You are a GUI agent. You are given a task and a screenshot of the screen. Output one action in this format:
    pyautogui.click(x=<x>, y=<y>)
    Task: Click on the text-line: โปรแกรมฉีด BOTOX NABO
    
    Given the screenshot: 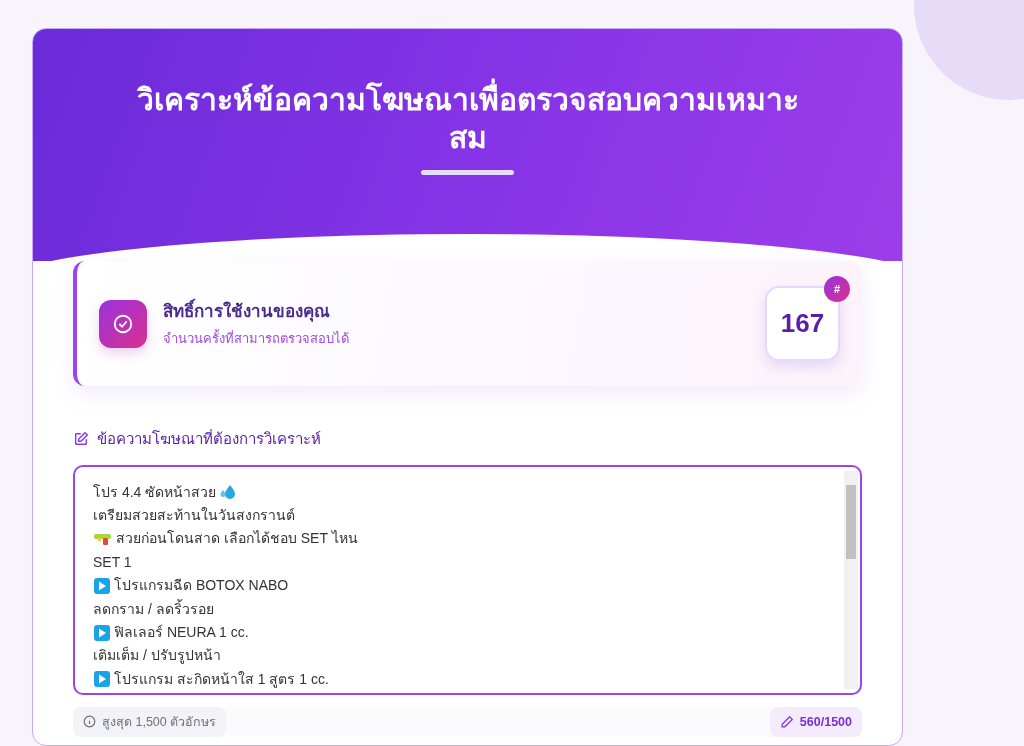 What is the action you would take?
    pyautogui.click(x=201, y=586)
    